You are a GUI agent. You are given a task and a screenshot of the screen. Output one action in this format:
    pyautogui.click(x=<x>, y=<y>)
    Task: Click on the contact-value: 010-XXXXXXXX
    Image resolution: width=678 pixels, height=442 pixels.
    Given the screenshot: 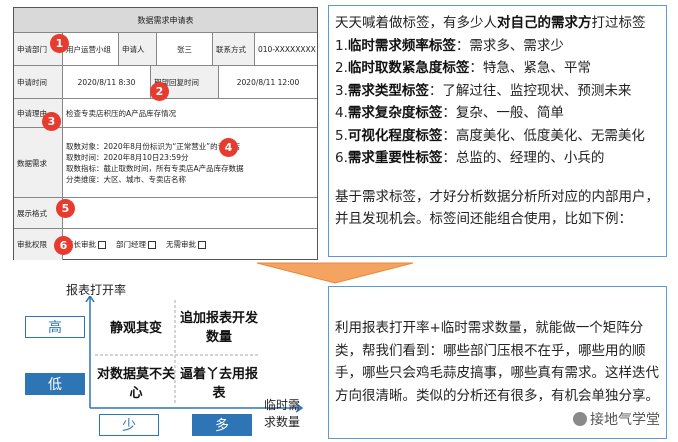 What is the action you would take?
    pyautogui.click(x=285, y=49)
    